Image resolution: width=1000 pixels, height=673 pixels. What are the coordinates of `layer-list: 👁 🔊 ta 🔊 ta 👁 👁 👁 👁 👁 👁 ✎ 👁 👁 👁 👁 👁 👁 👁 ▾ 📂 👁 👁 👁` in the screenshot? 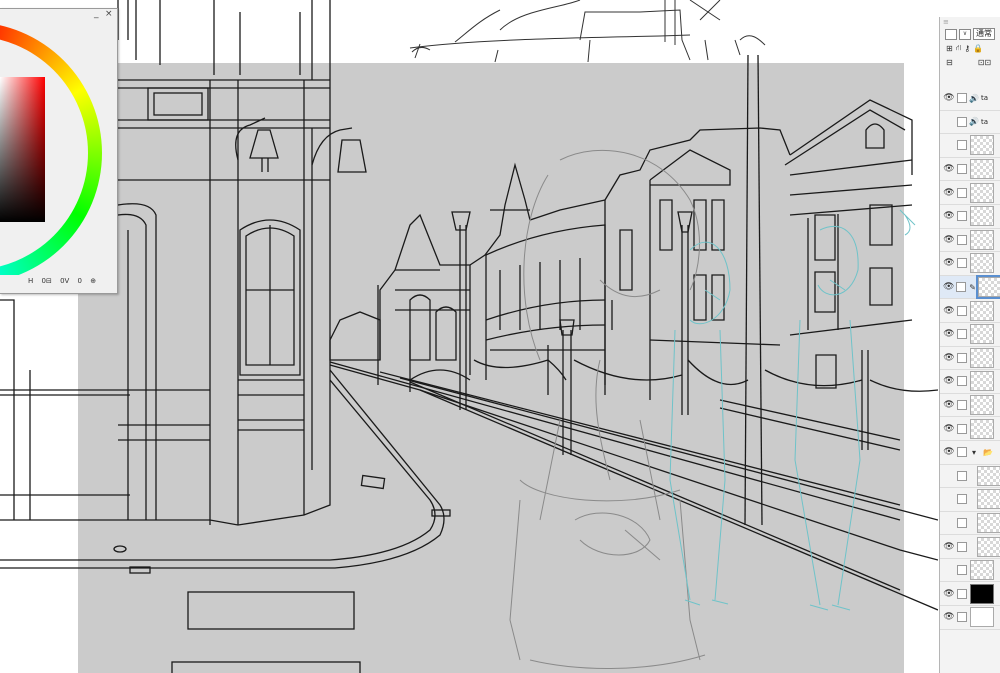 It's located at (970, 358).